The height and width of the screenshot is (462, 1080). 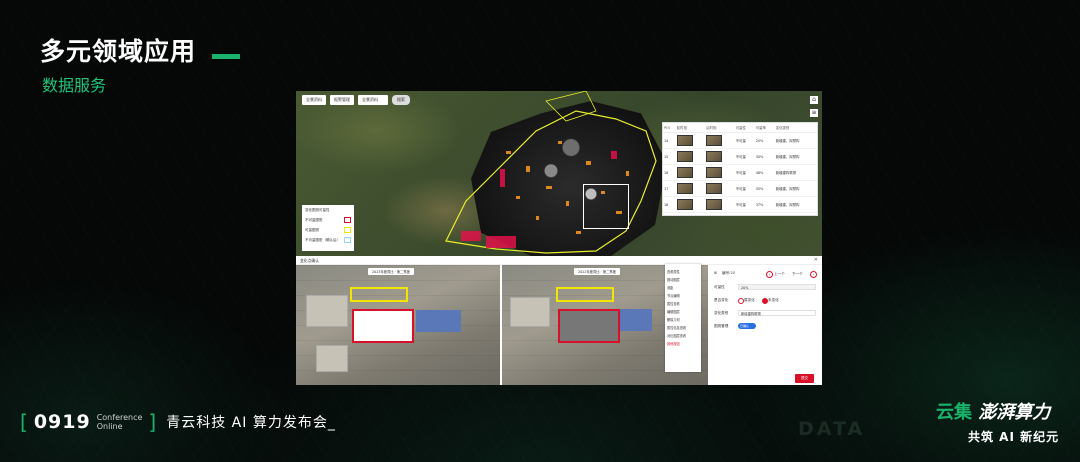 What do you see at coordinates (683, 311) in the screenshot?
I see `menu-item: 编辑图层` at bounding box center [683, 311].